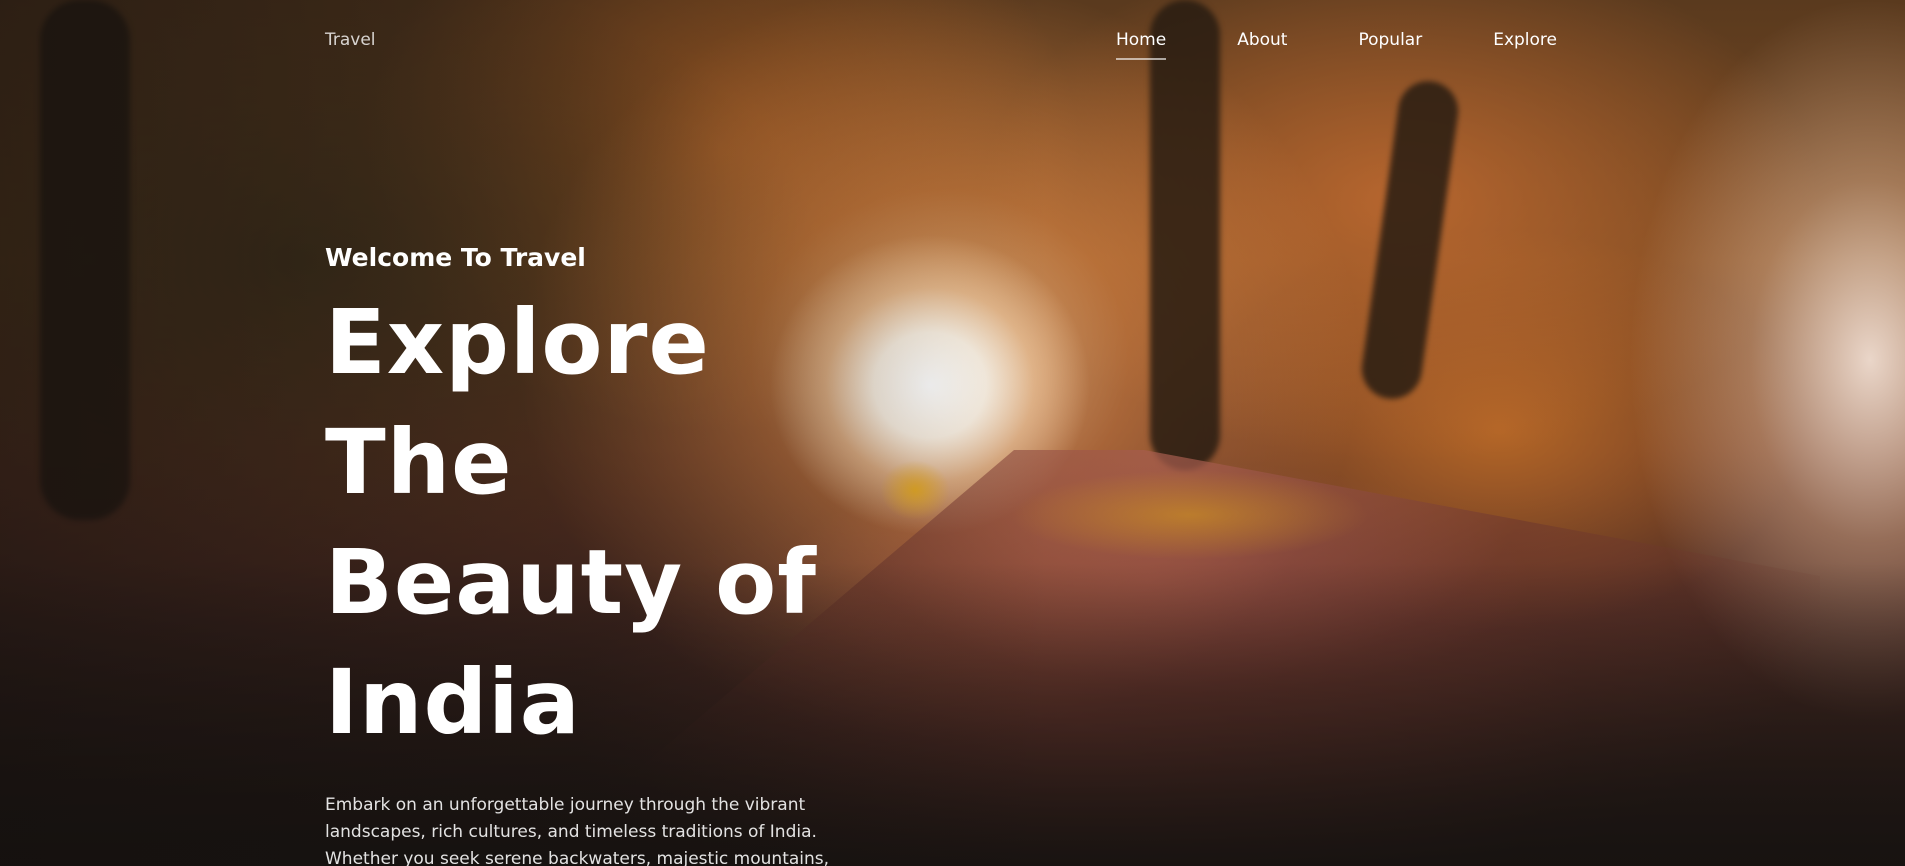  Describe the element at coordinates (1336, 45) in the screenshot. I see `nav-links: Home About Popular Explore` at that location.